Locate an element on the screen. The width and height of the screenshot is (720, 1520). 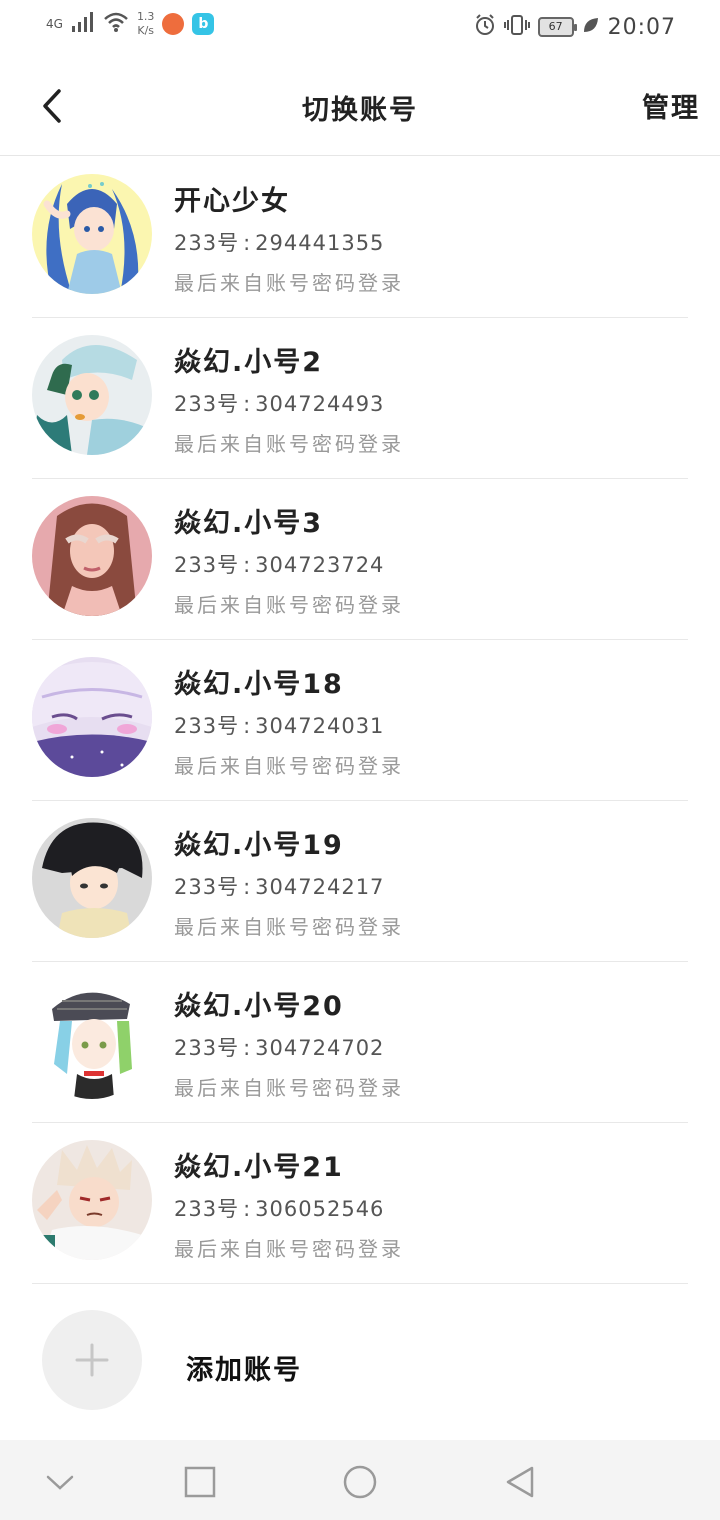
recents-square-icon is located at coordinates (200, 1482).